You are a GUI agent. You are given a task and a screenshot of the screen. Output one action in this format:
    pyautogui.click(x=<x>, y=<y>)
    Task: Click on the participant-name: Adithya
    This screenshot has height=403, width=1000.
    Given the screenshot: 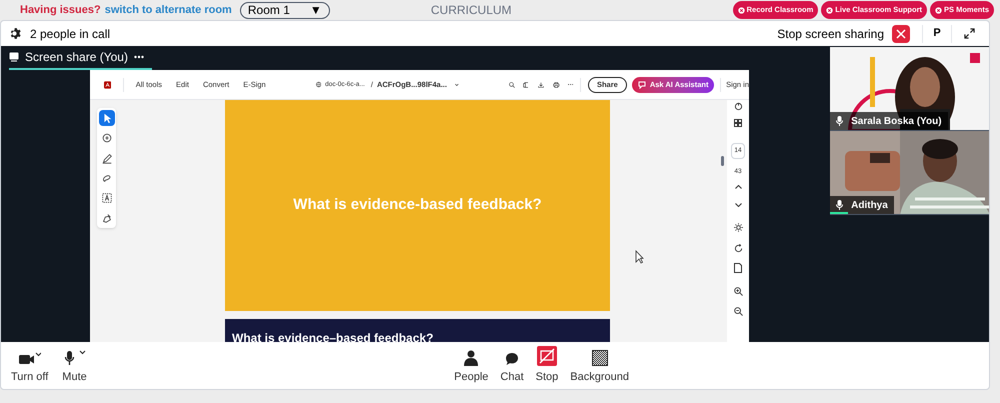 What is the action you would take?
    pyautogui.click(x=869, y=205)
    